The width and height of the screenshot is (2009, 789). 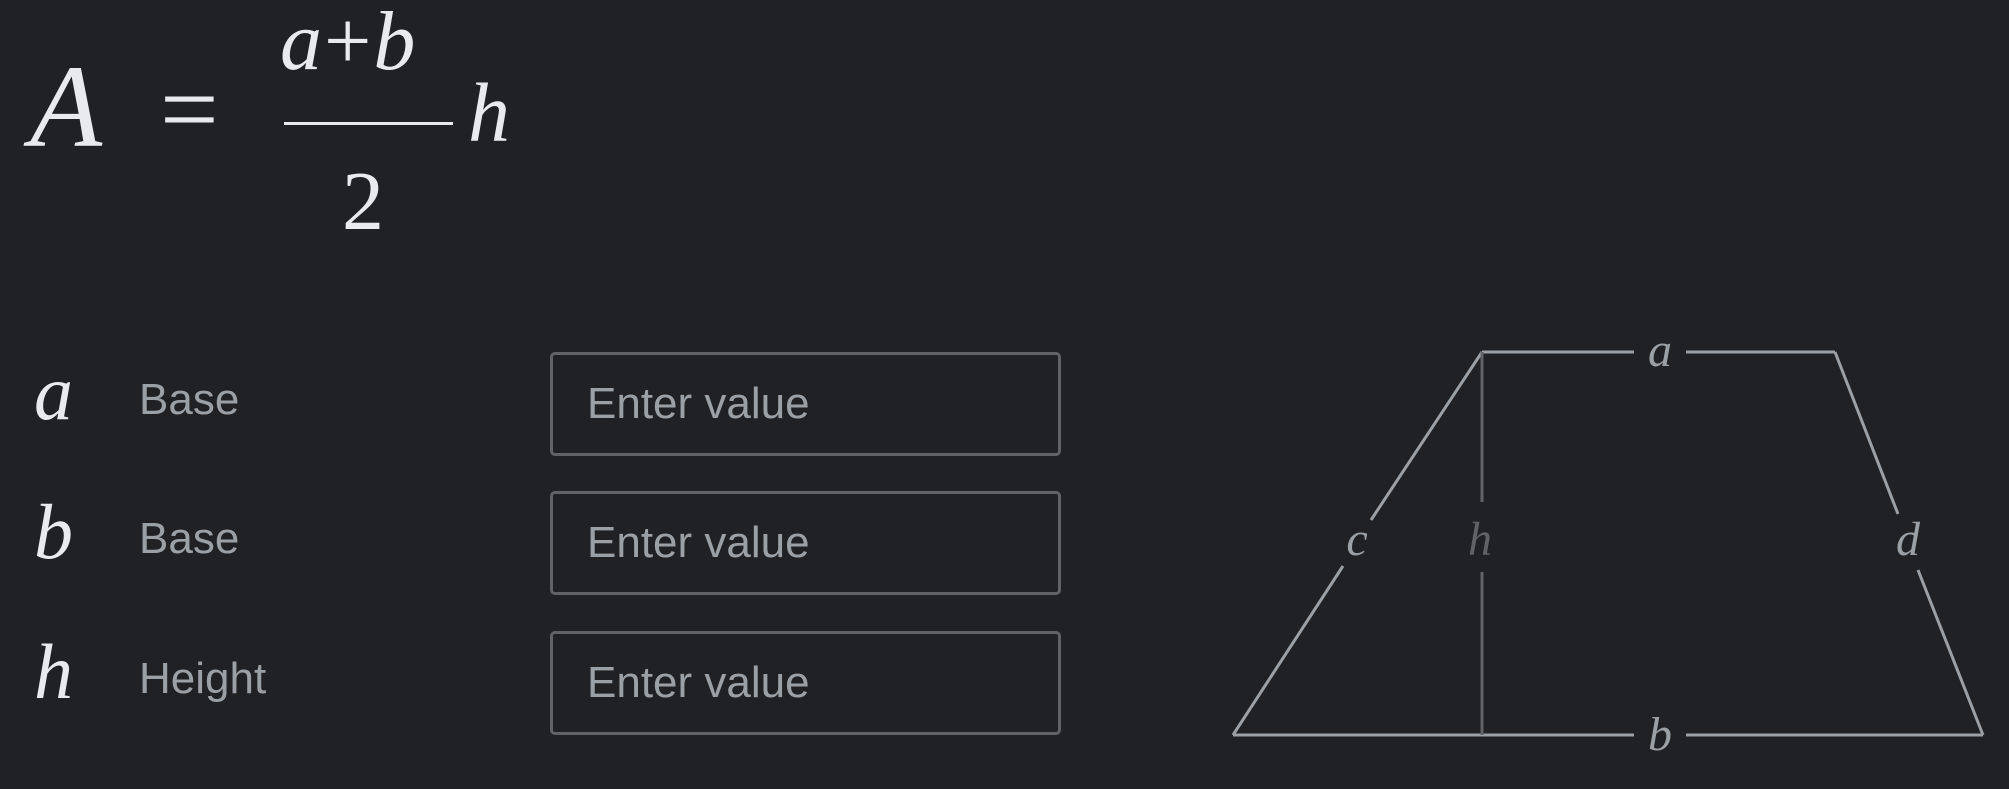 I want to click on diagram-label-a: a, so click(x=1660, y=353).